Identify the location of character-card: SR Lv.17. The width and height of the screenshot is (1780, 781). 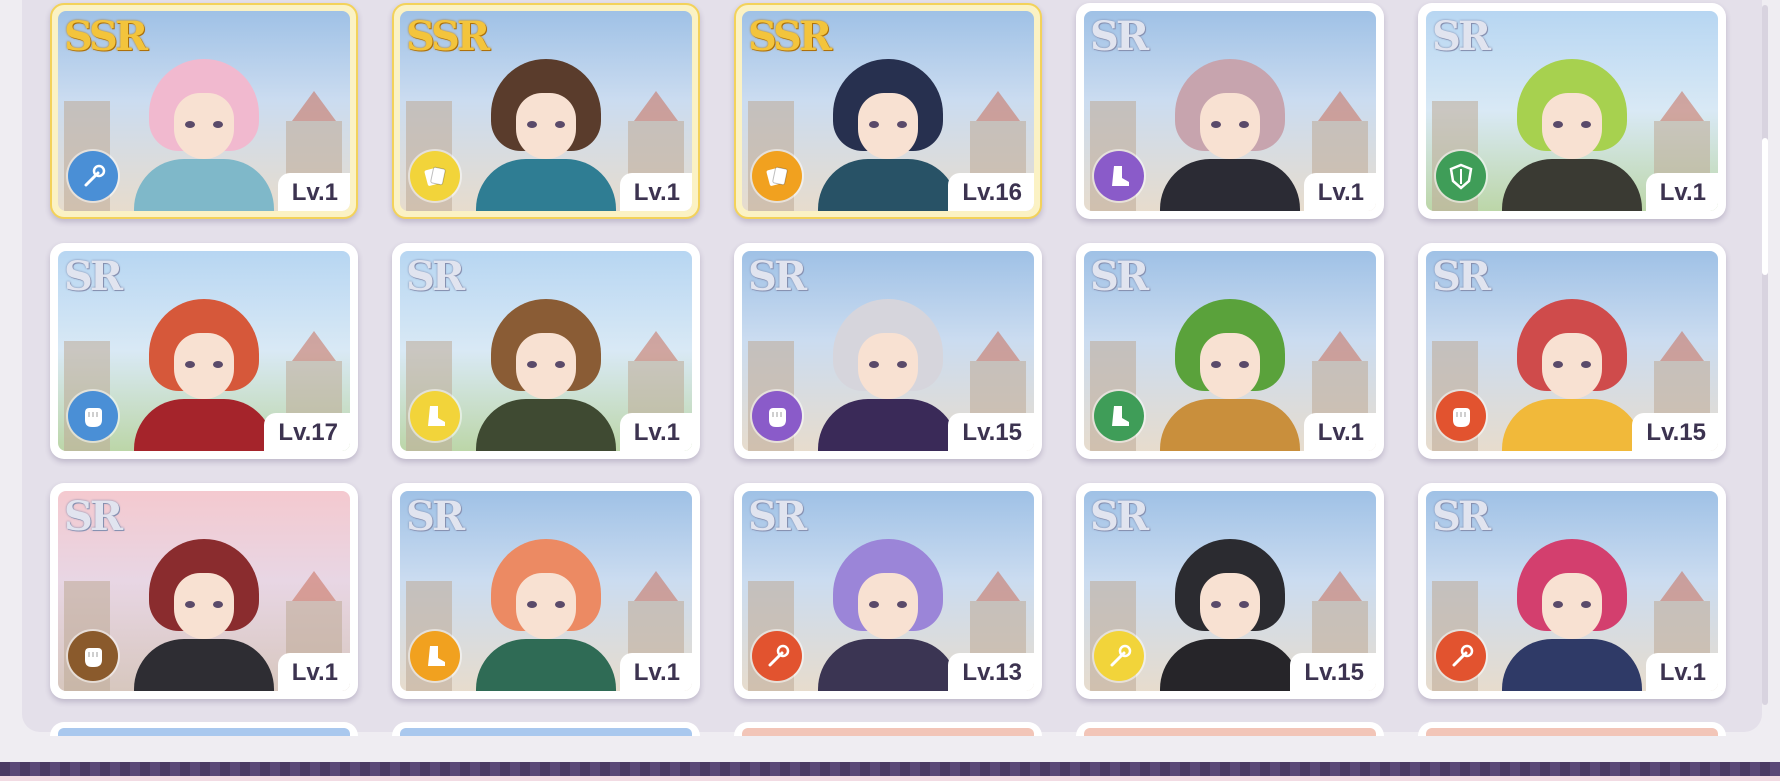
(204, 351).